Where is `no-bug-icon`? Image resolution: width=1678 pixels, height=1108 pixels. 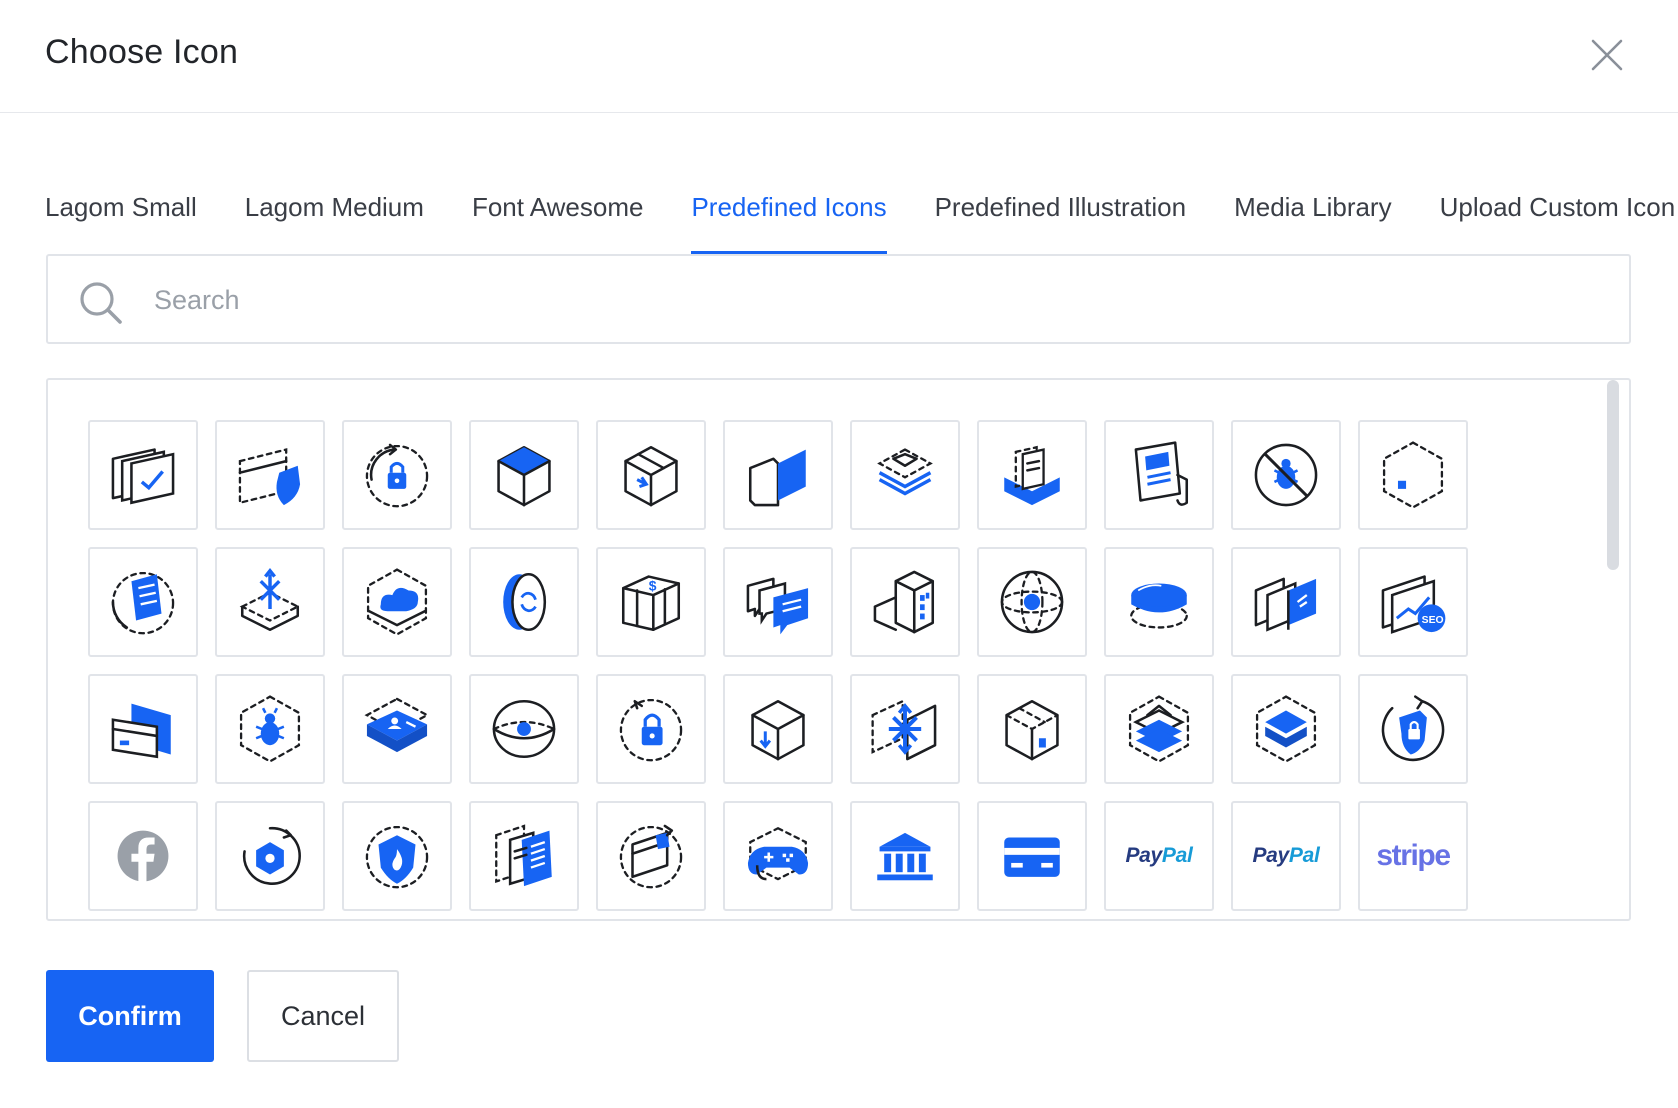
no-bug-icon is located at coordinates (1286, 475).